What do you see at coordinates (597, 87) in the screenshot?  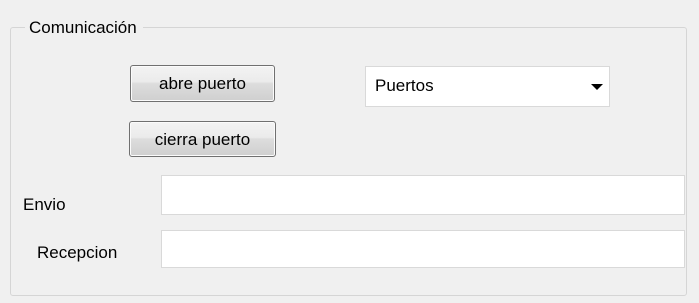 I see `dropdown-arrow-icon` at bounding box center [597, 87].